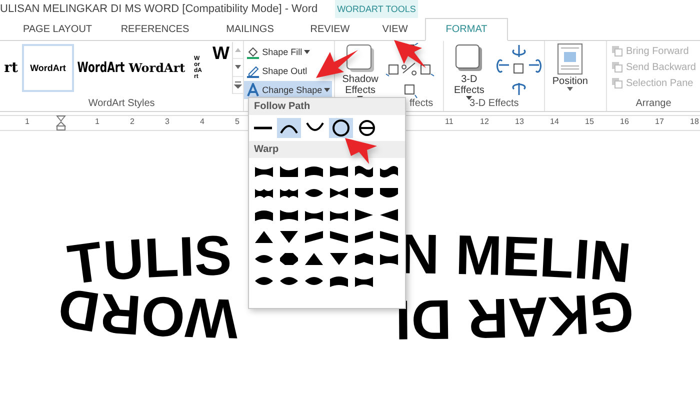  What do you see at coordinates (221, 53) in the screenshot?
I see `wordart-style-option: W` at bounding box center [221, 53].